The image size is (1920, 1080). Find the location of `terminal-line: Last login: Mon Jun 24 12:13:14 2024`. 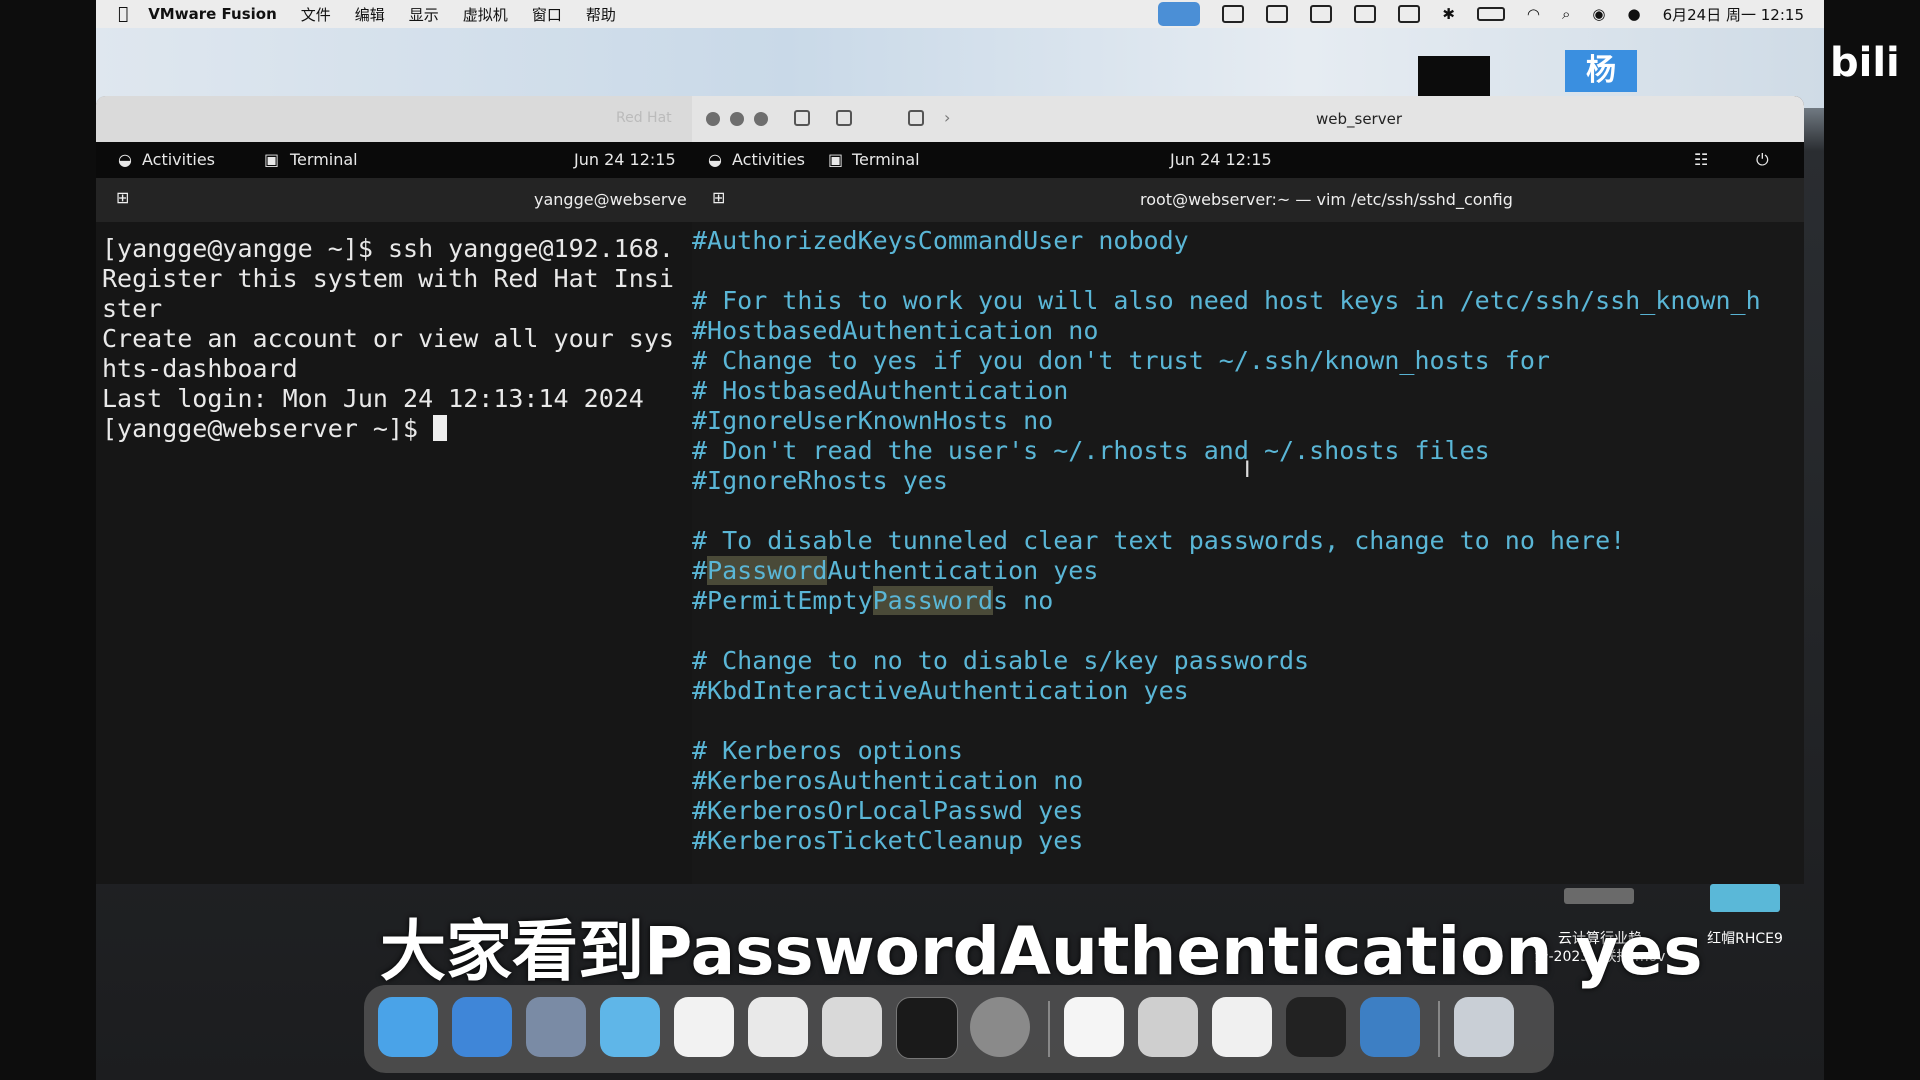

terminal-line: Last login: Mon Jun 24 12:13:14 2024 is located at coordinates (373, 398).